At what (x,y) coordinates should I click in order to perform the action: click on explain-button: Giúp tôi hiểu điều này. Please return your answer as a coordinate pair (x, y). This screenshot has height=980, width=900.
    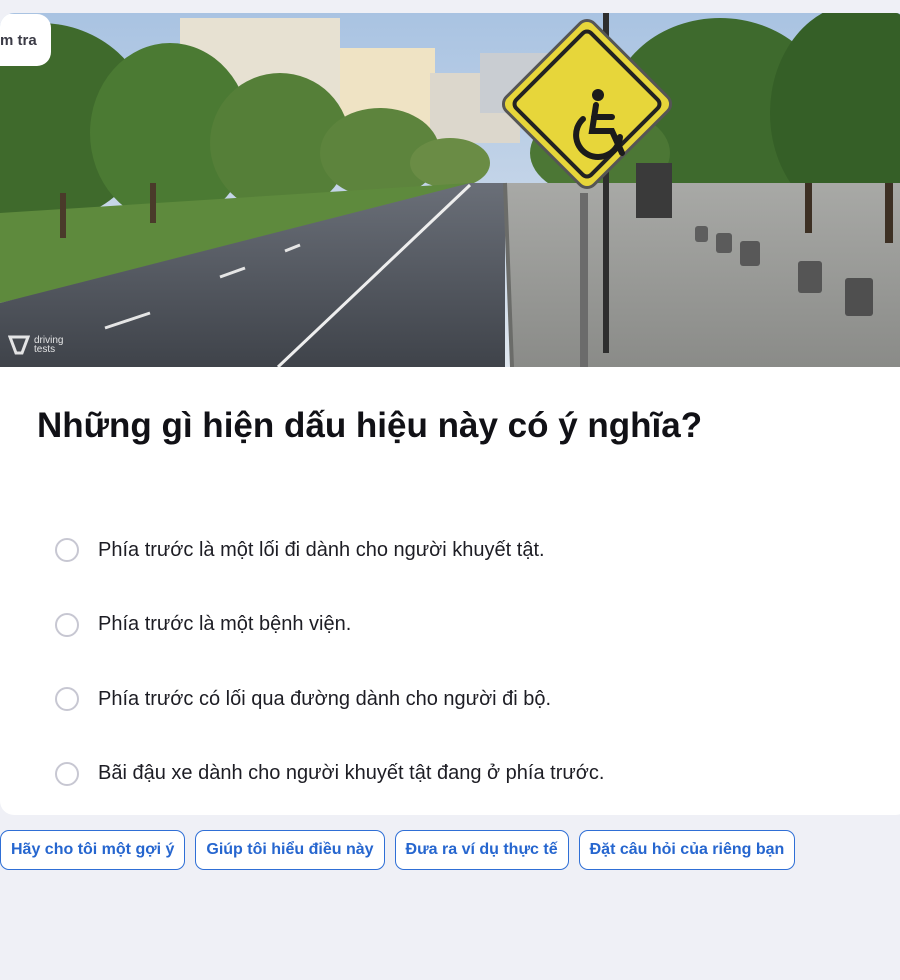
    Looking at the image, I should click on (290, 850).